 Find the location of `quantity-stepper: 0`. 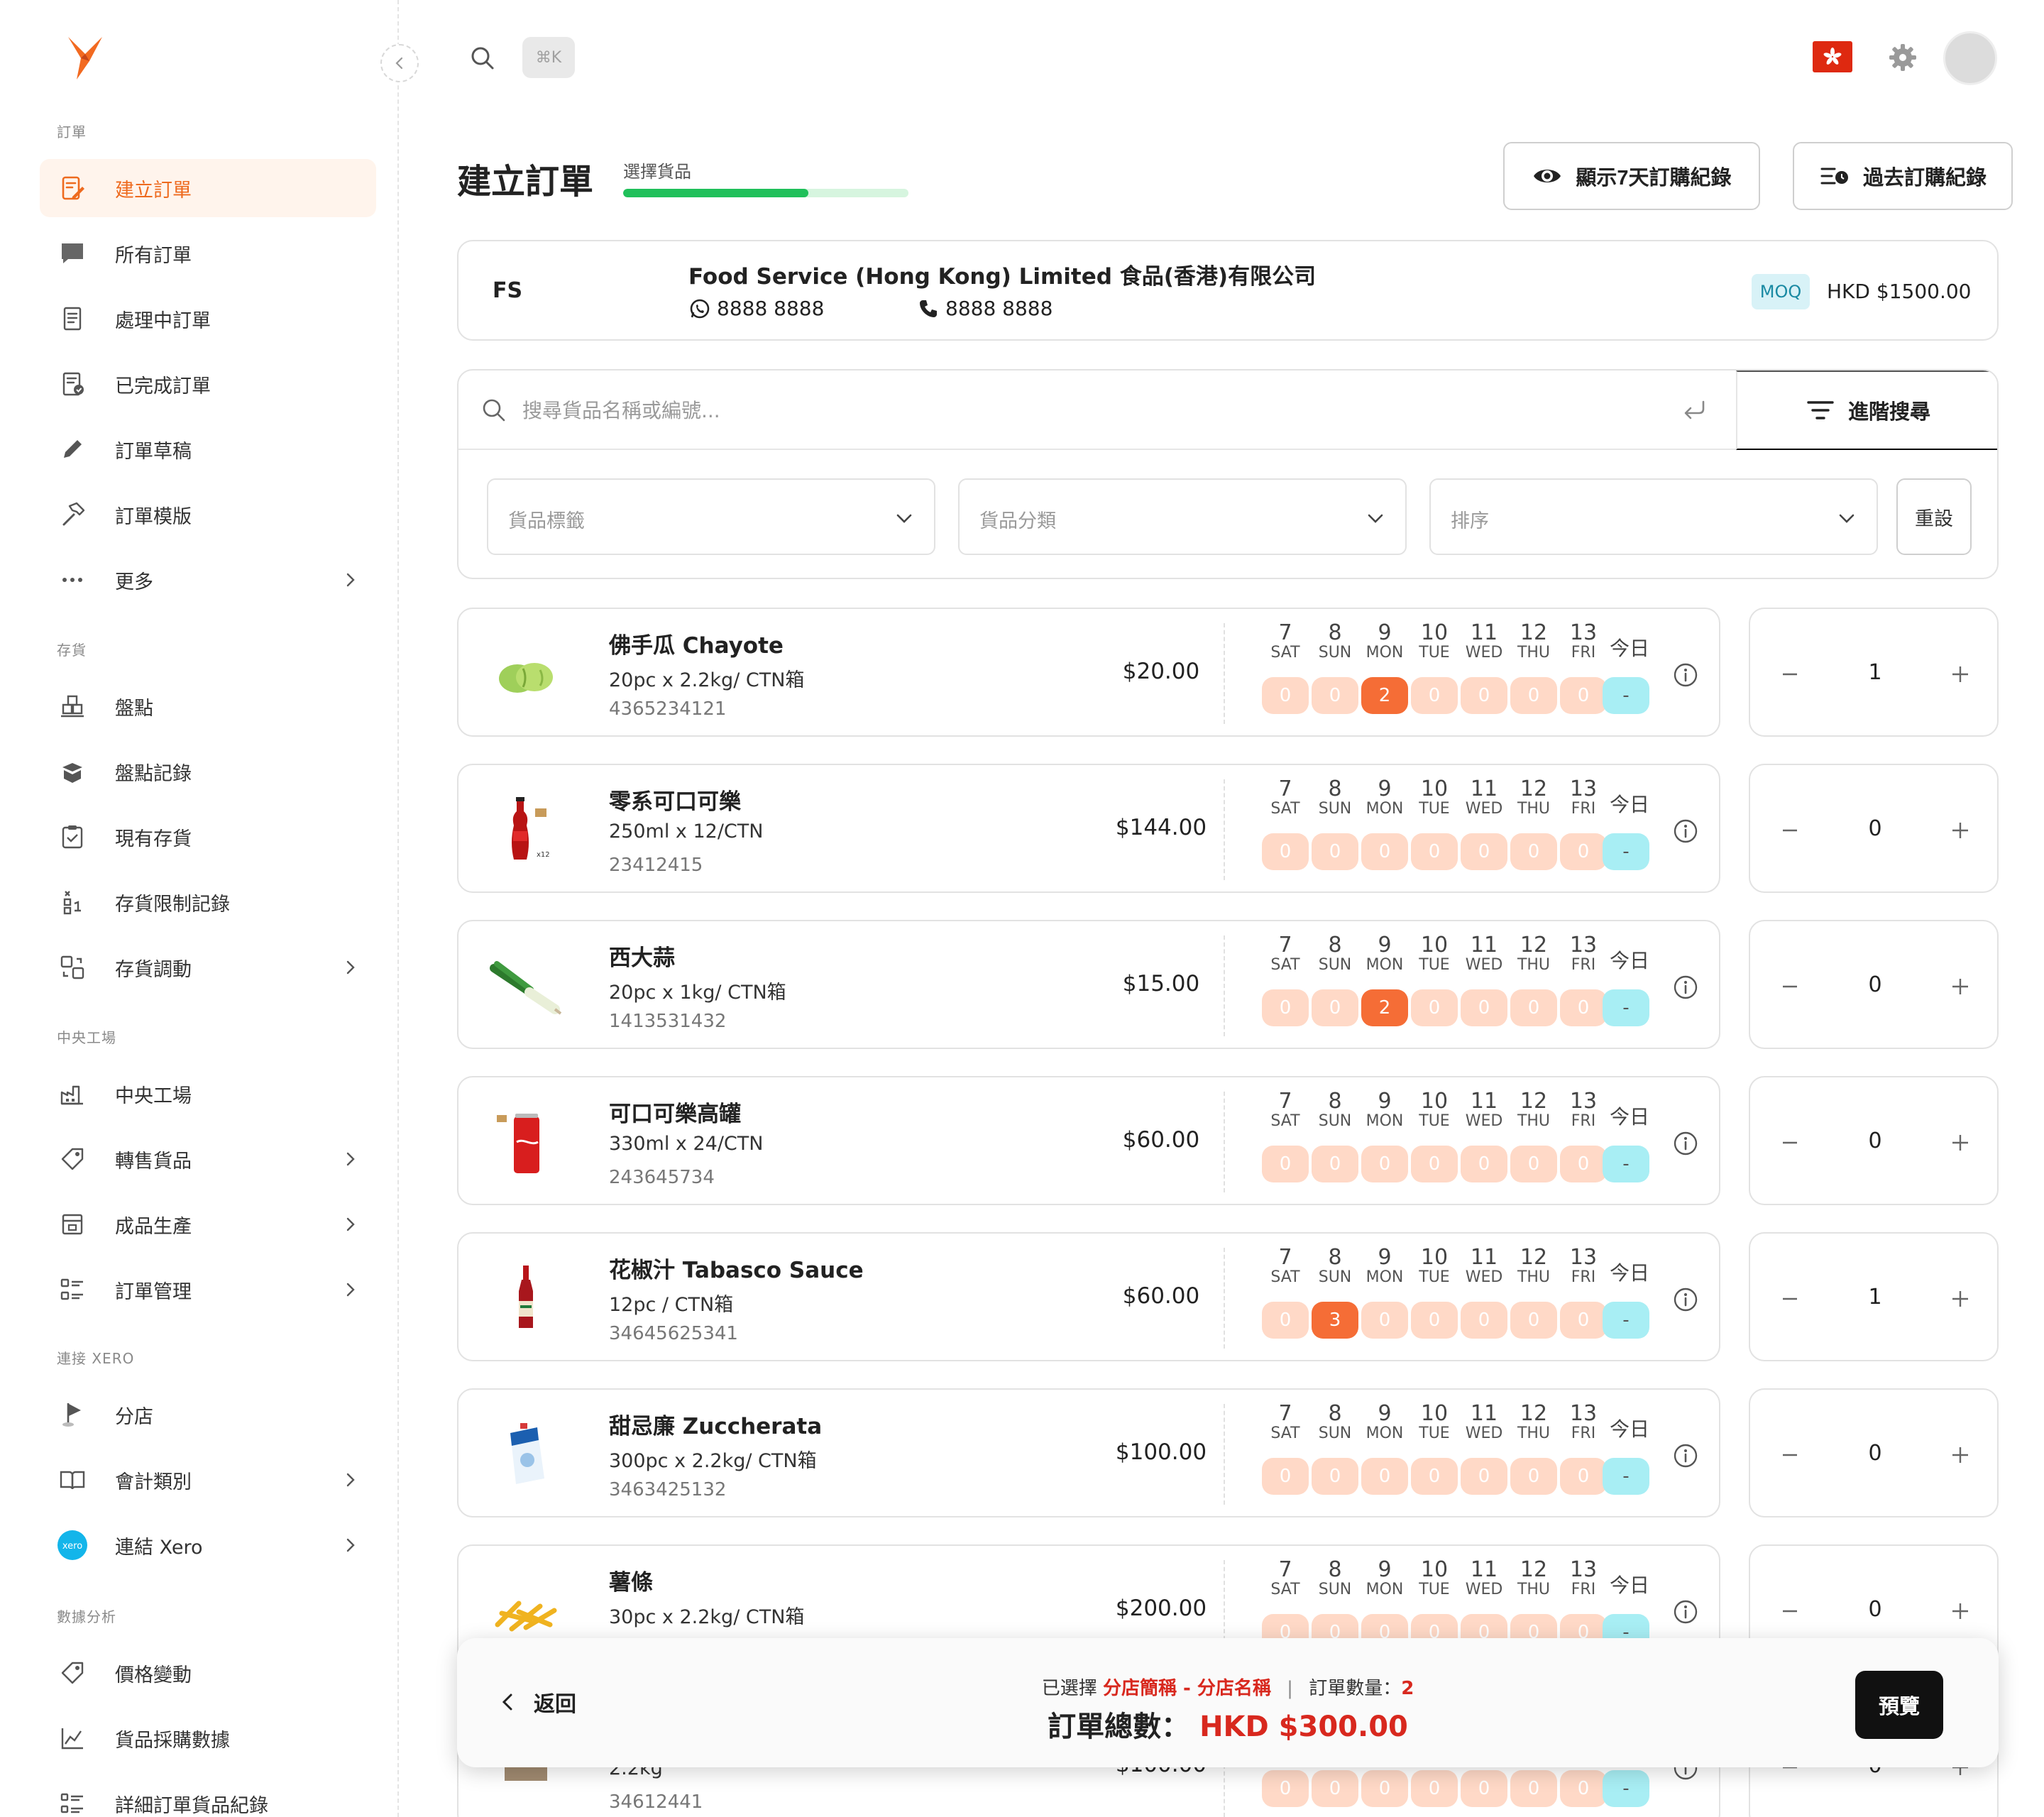

quantity-stepper: 0 is located at coordinates (1874, 828).